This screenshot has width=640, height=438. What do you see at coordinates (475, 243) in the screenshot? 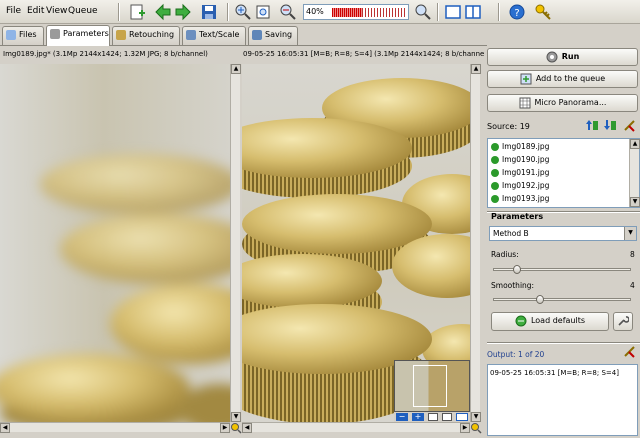
I see `right-vertical-scrollbar: ▲ ▼` at bounding box center [475, 243].